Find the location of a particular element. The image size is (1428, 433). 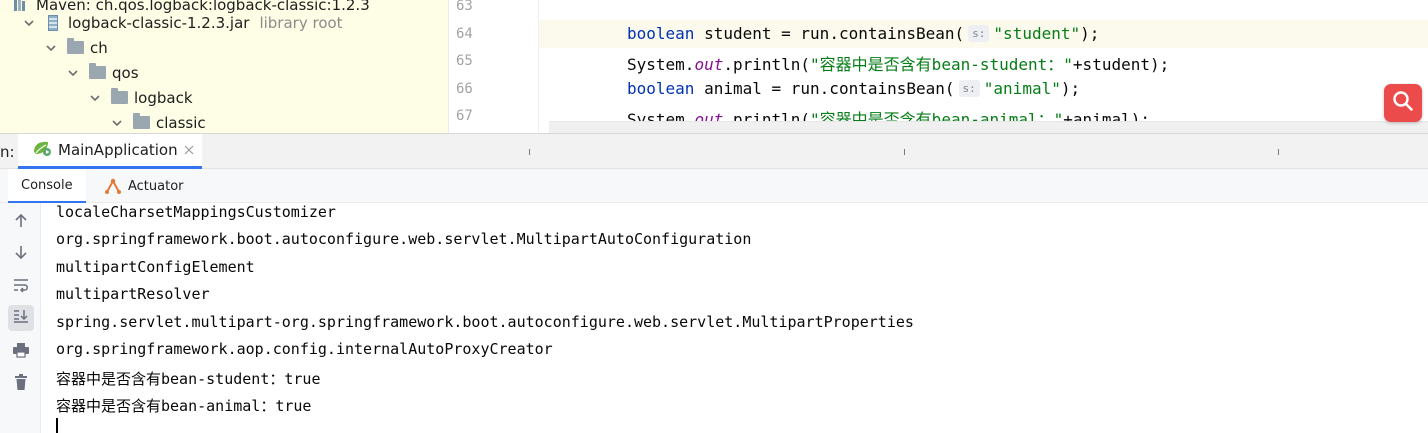

up-stack-frame-button is located at coordinates (21, 223).